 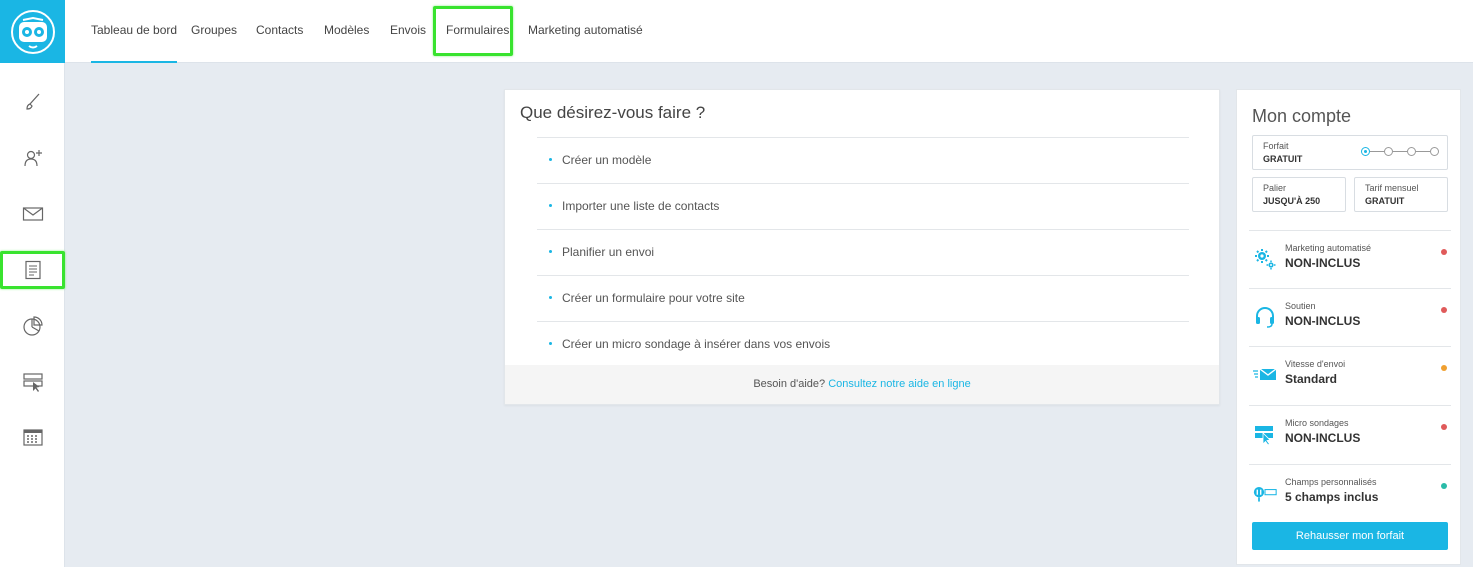 What do you see at coordinates (1265, 375) in the screenshot?
I see `fast-mail-icon` at bounding box center [1265, 375].